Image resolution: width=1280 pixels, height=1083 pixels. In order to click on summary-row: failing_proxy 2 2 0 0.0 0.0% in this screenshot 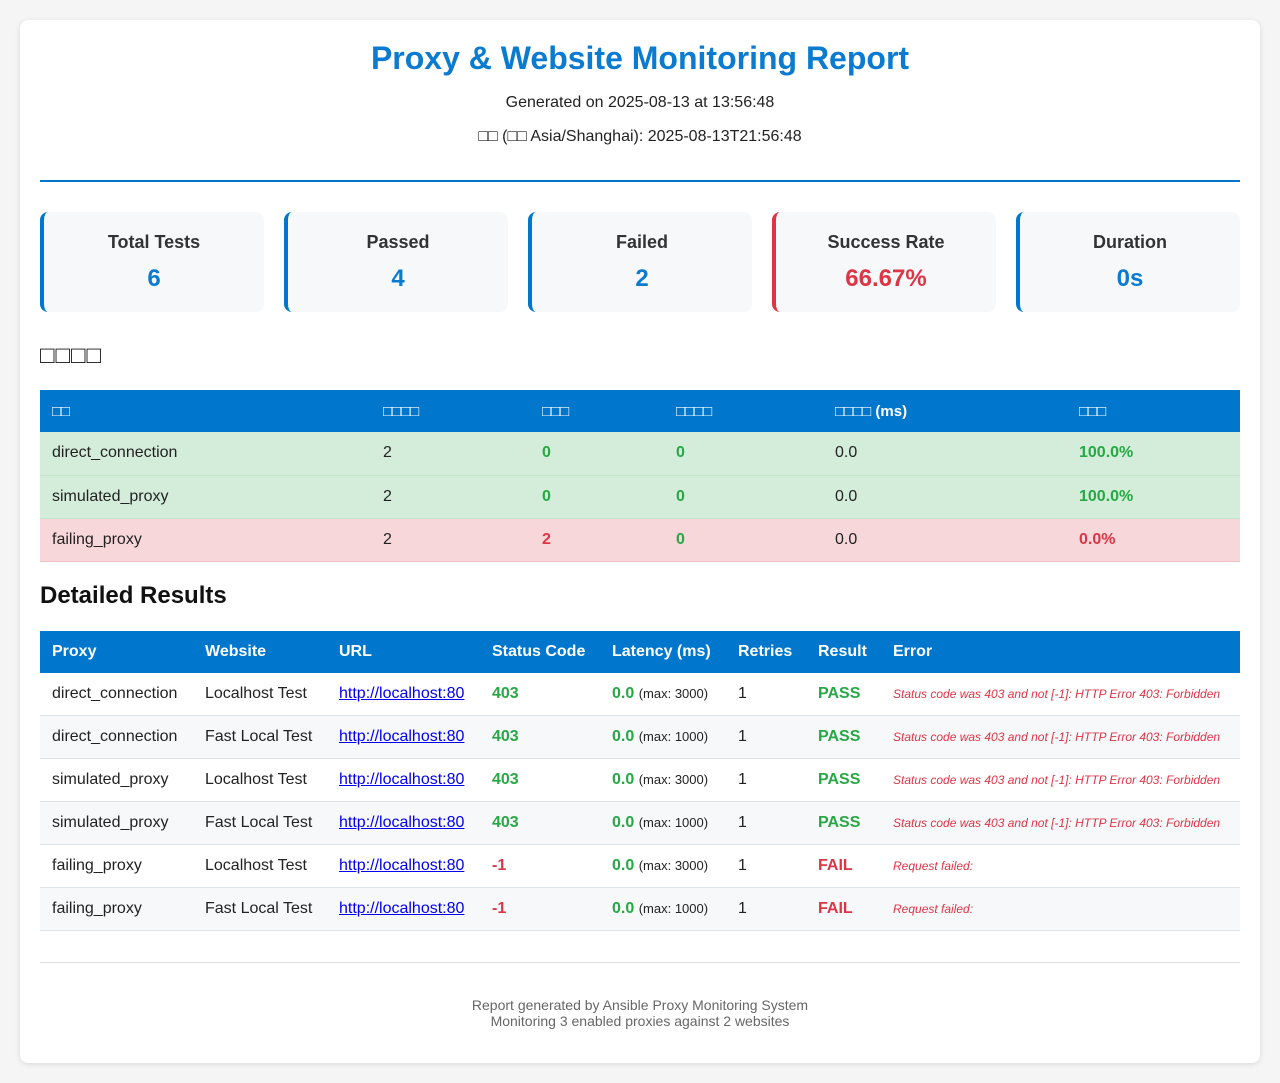, I will do `click(640, 540)`.